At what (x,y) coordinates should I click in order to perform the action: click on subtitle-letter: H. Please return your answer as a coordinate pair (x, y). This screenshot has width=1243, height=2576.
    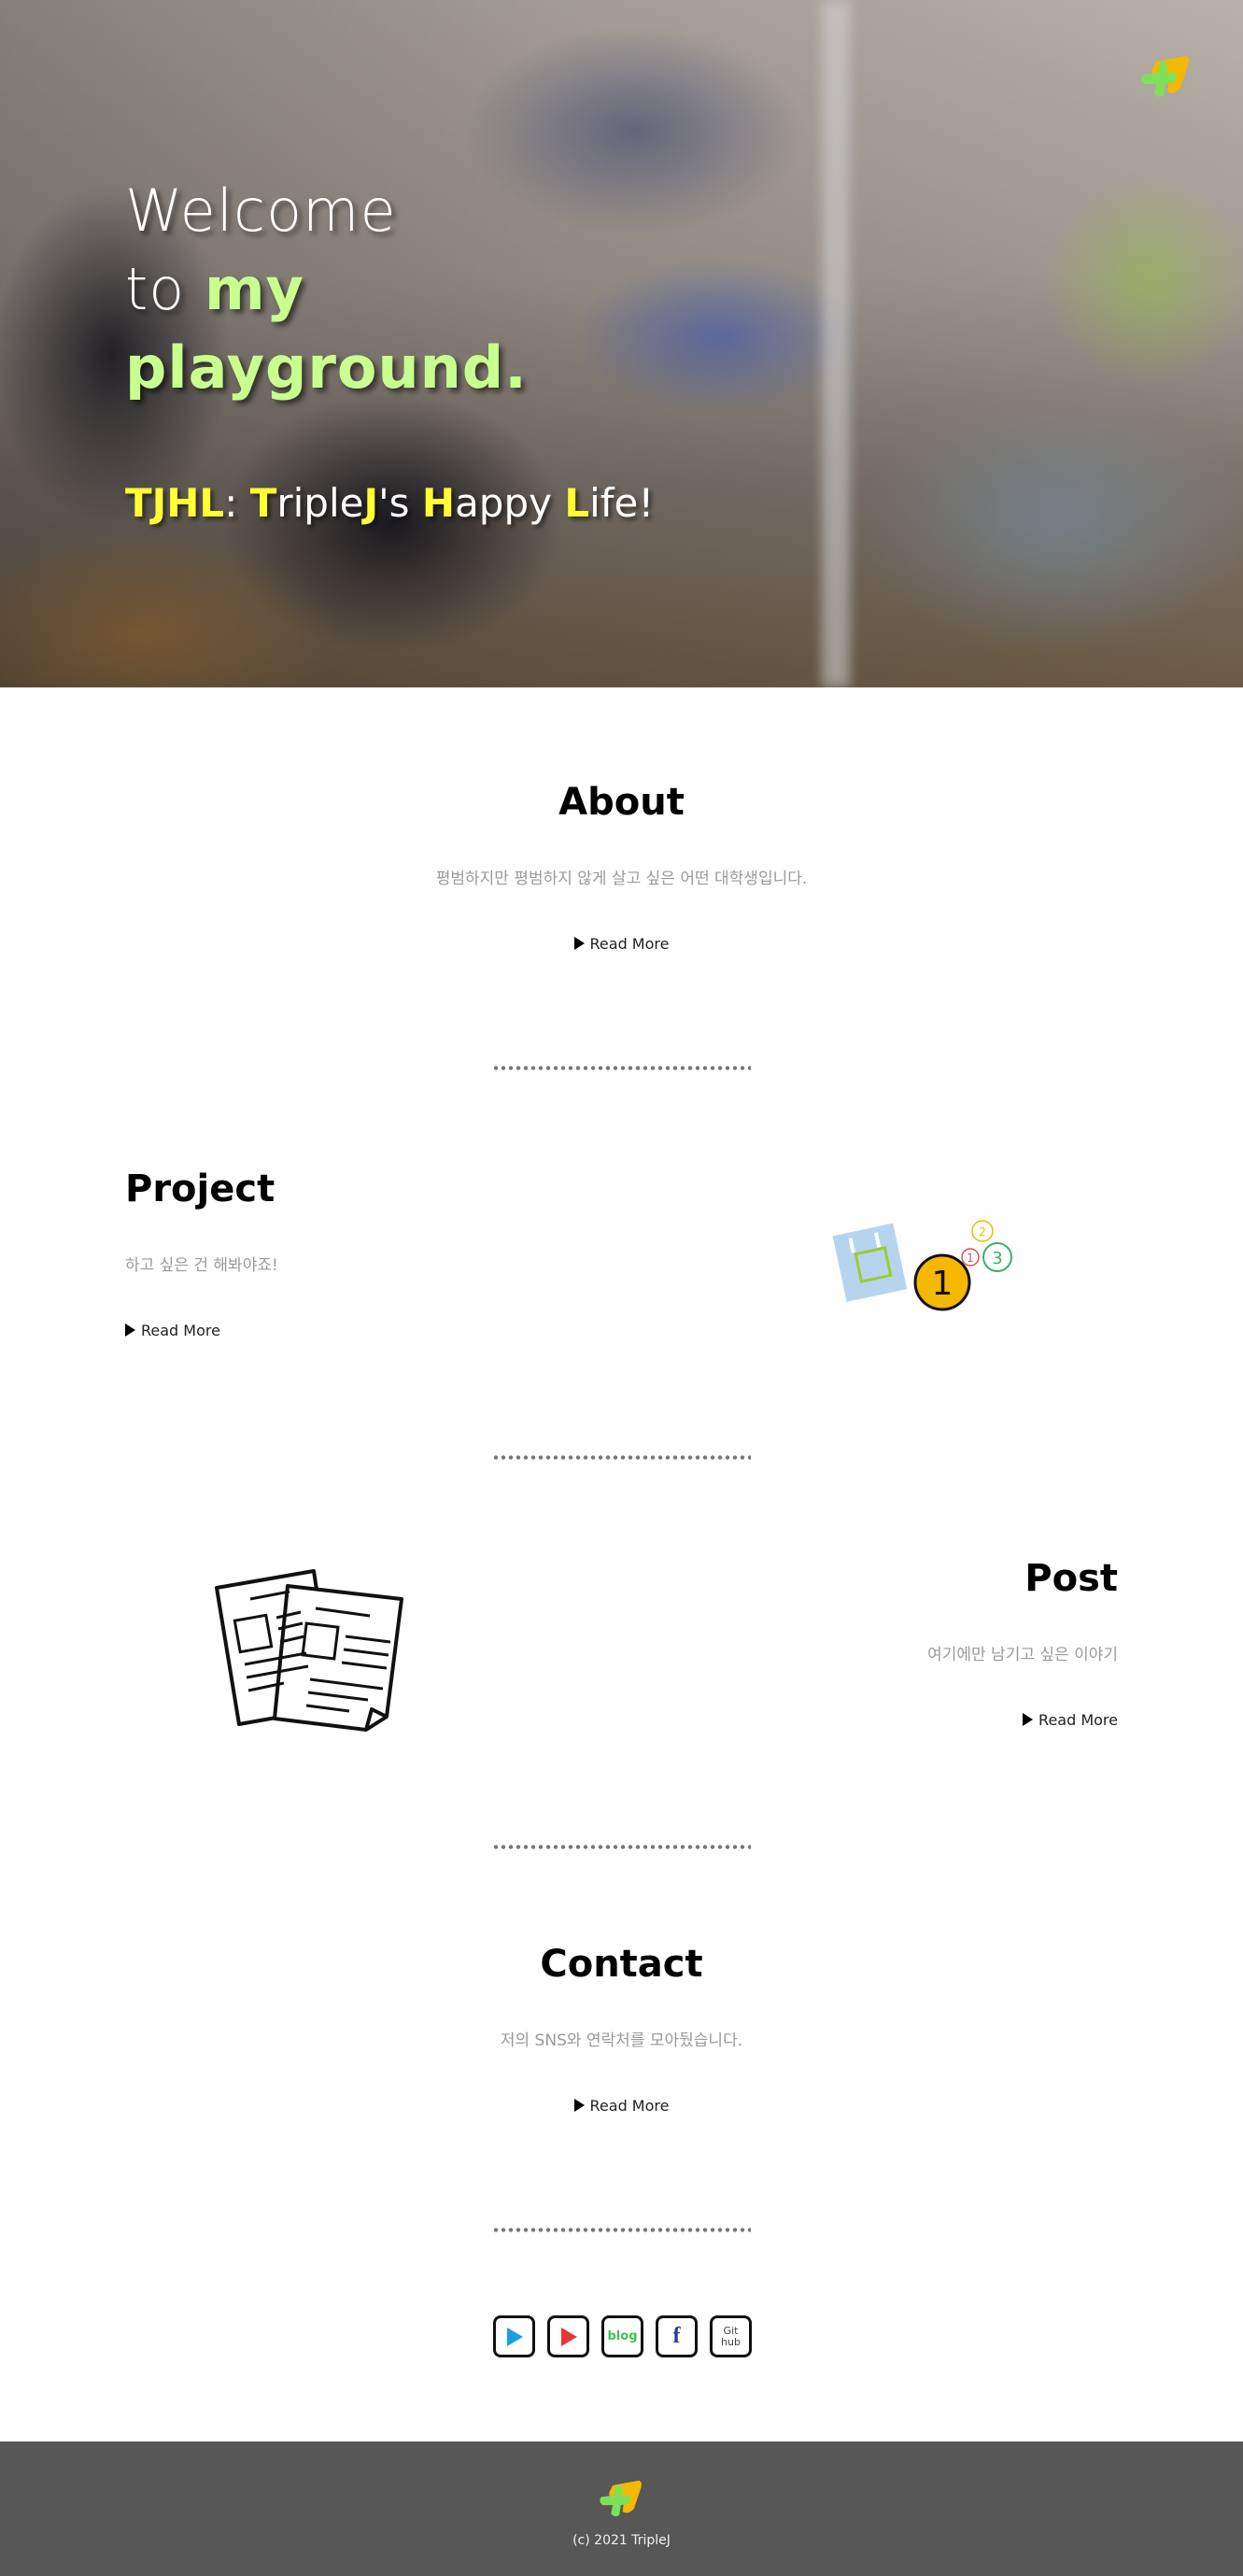
    Looking at the image, I should click on (439, 503).